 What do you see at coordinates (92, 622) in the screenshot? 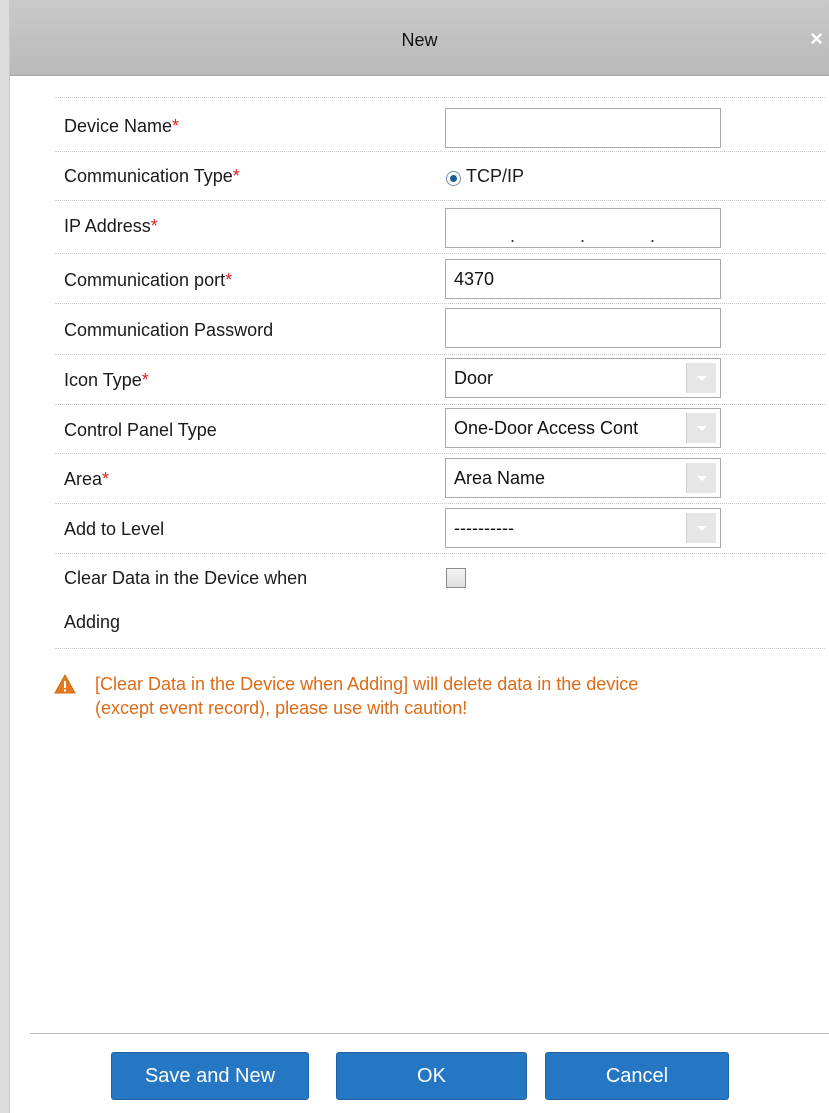
I see `clear-data-label-line2: Adding` at bounding box center [92, 622].